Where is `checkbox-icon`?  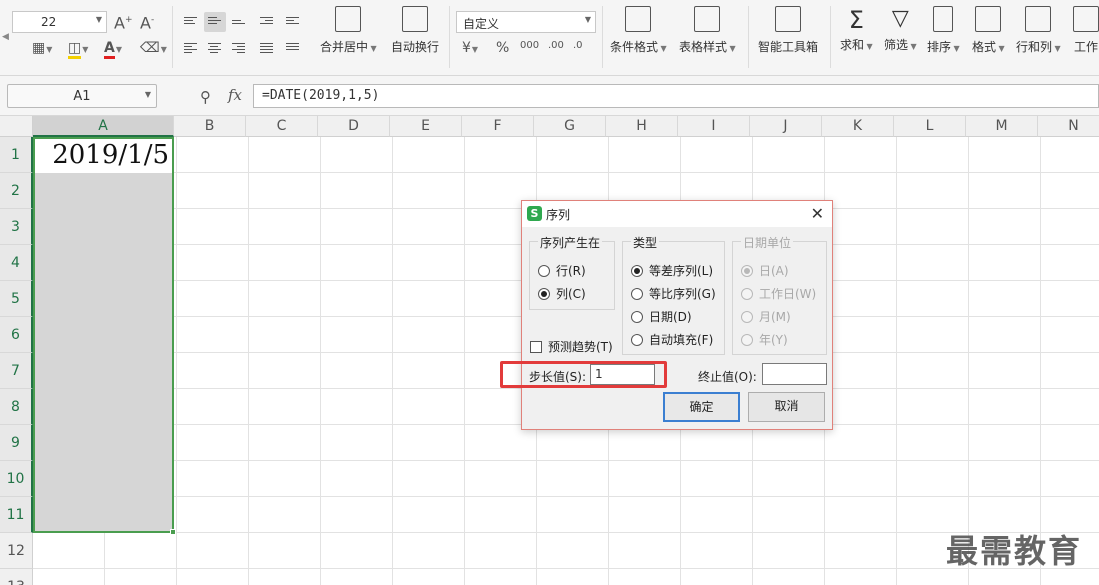 checkbox-icon is located at coordinates (536, 347).